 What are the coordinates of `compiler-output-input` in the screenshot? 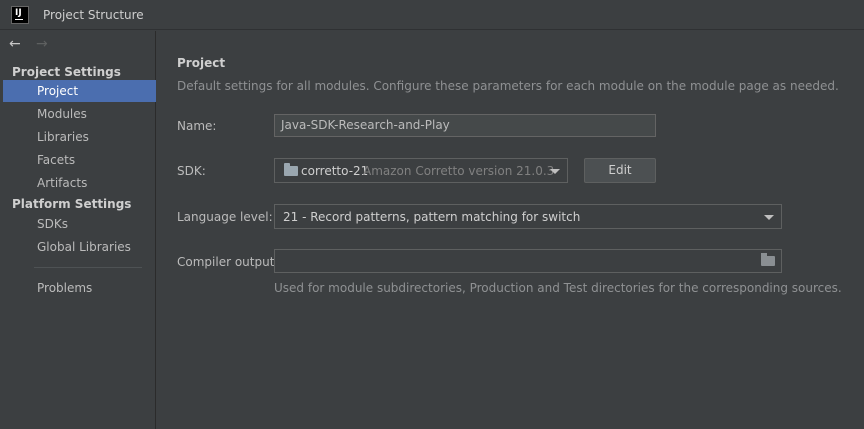 It's located at (528, 261).